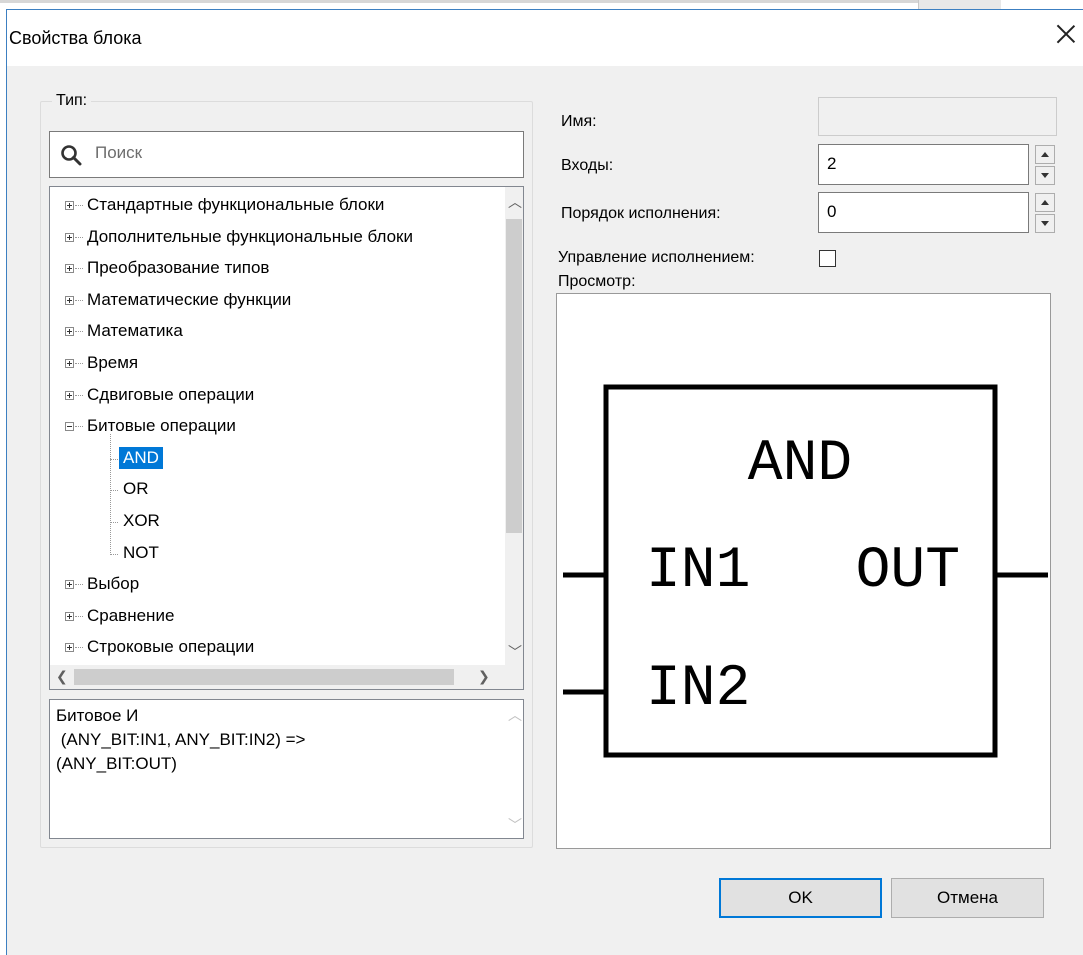  Describe the element at coordinates (141, 520) in the screenshot. I see `tree-leaf-label: XOR` at that location.